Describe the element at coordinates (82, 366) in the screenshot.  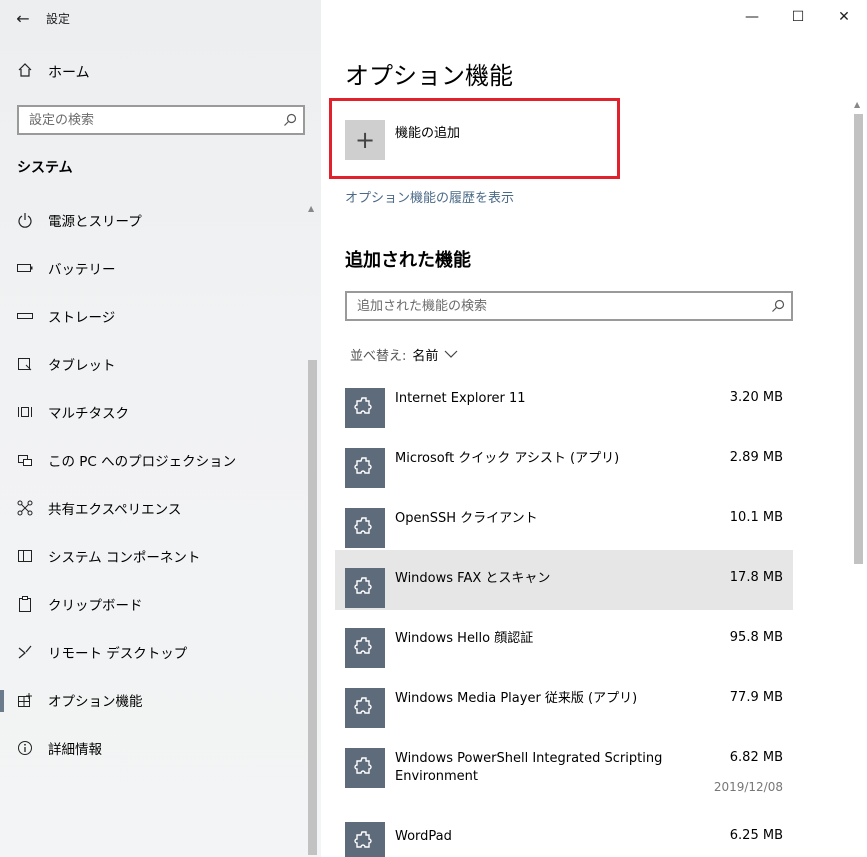
I see `sidebar-item-label: タブレット` at that location.